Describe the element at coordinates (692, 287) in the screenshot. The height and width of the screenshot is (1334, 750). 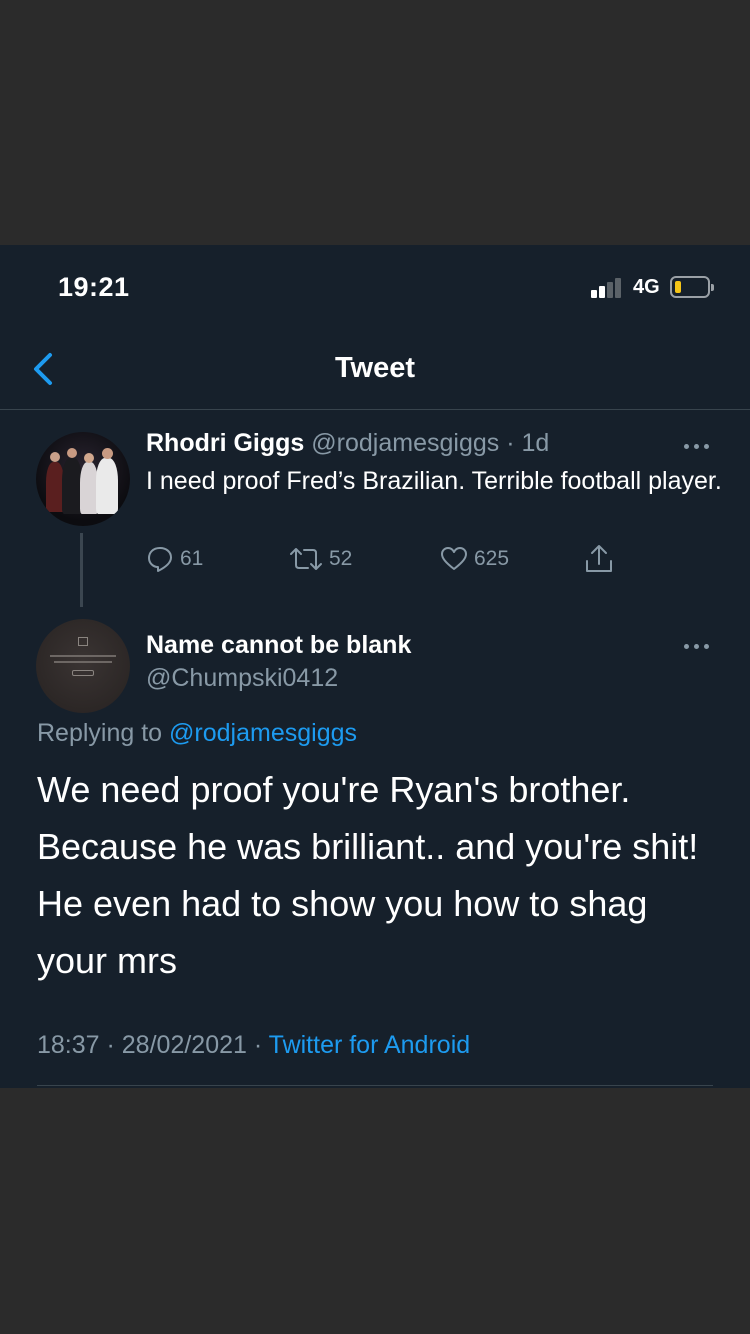
I see `battery-icon` at that location.